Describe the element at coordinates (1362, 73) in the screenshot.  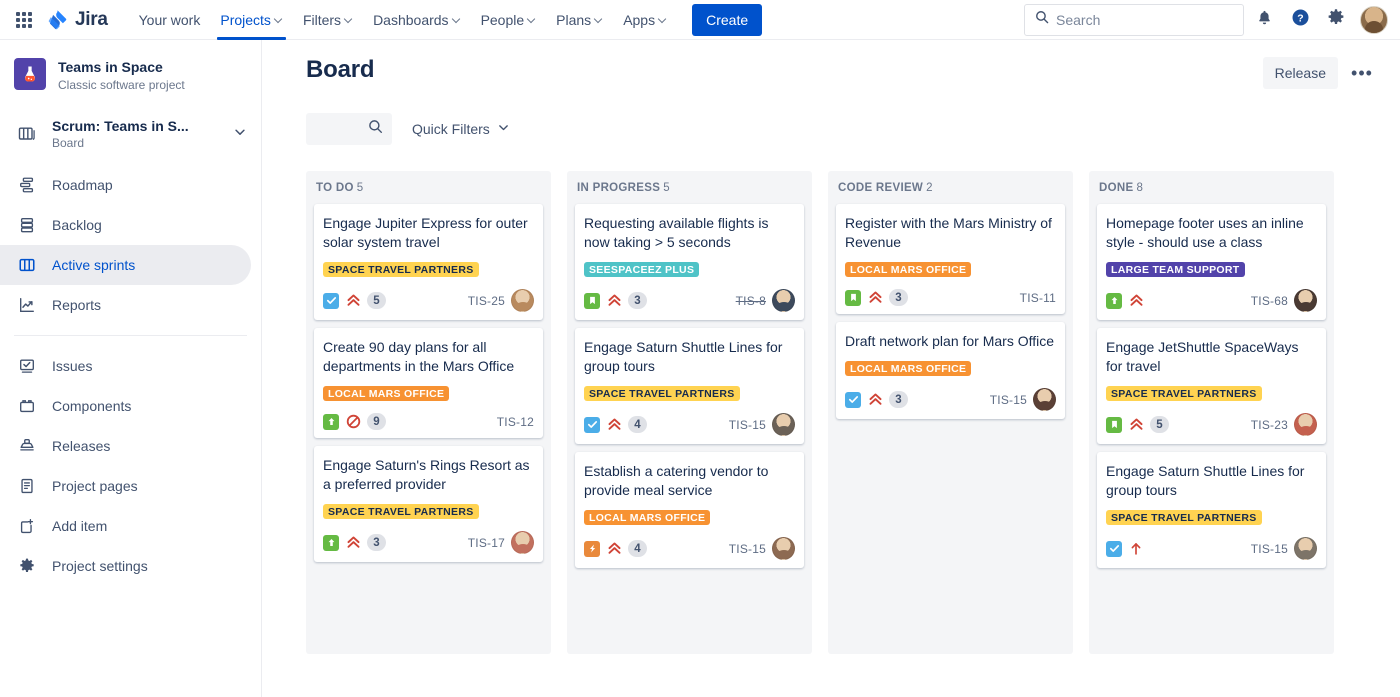
I see `more-options-button: •••` at that location.